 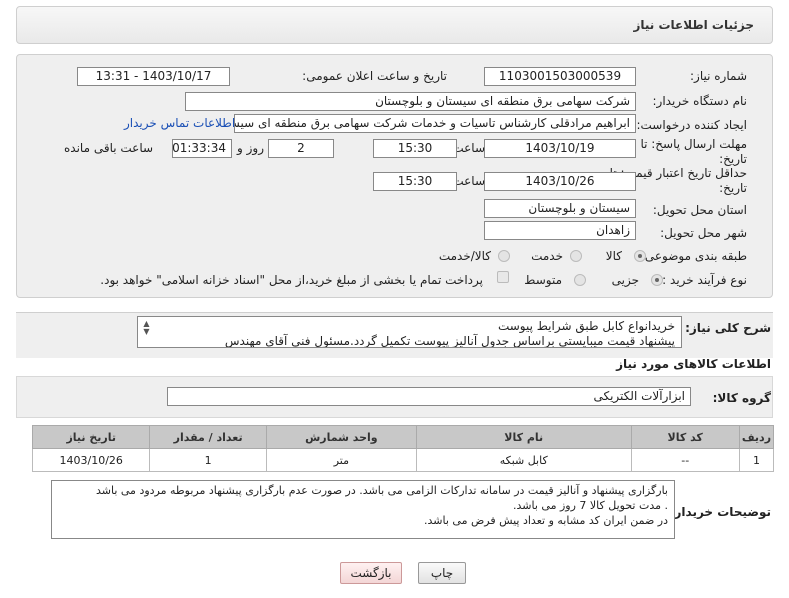 I want to click on cell-date: 1403/10/26, so click(x=91, y=460).